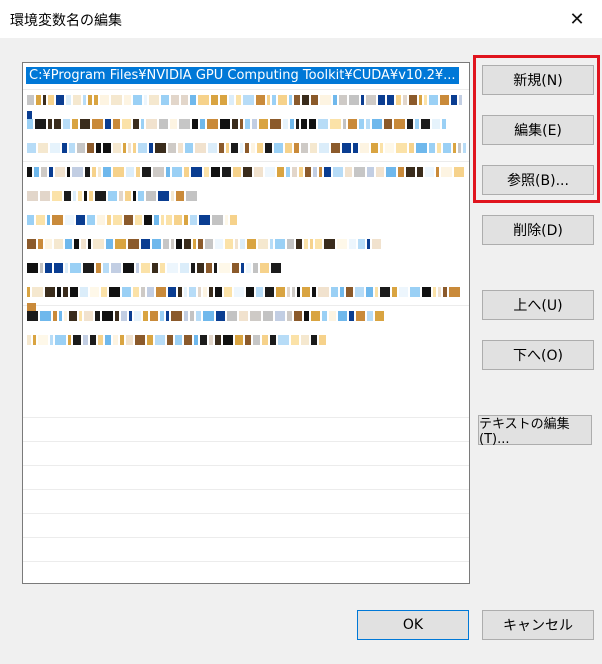 This screenshot has height=664, width=602. Describe the element at coordinates (538, 625) in the screenshot. I see `cancel-button: キャンセル` at that location.